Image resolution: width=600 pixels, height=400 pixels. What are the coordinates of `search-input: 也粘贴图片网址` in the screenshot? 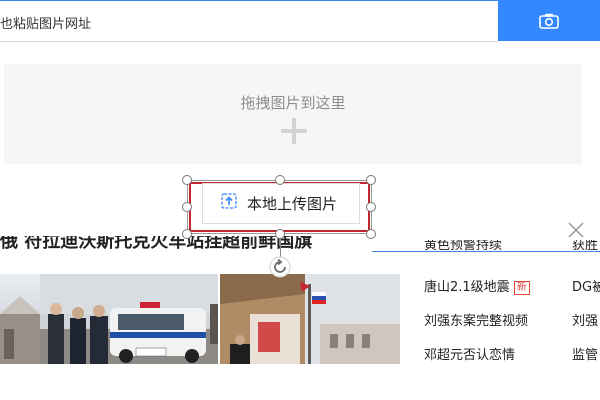 It's located at (45, 22).